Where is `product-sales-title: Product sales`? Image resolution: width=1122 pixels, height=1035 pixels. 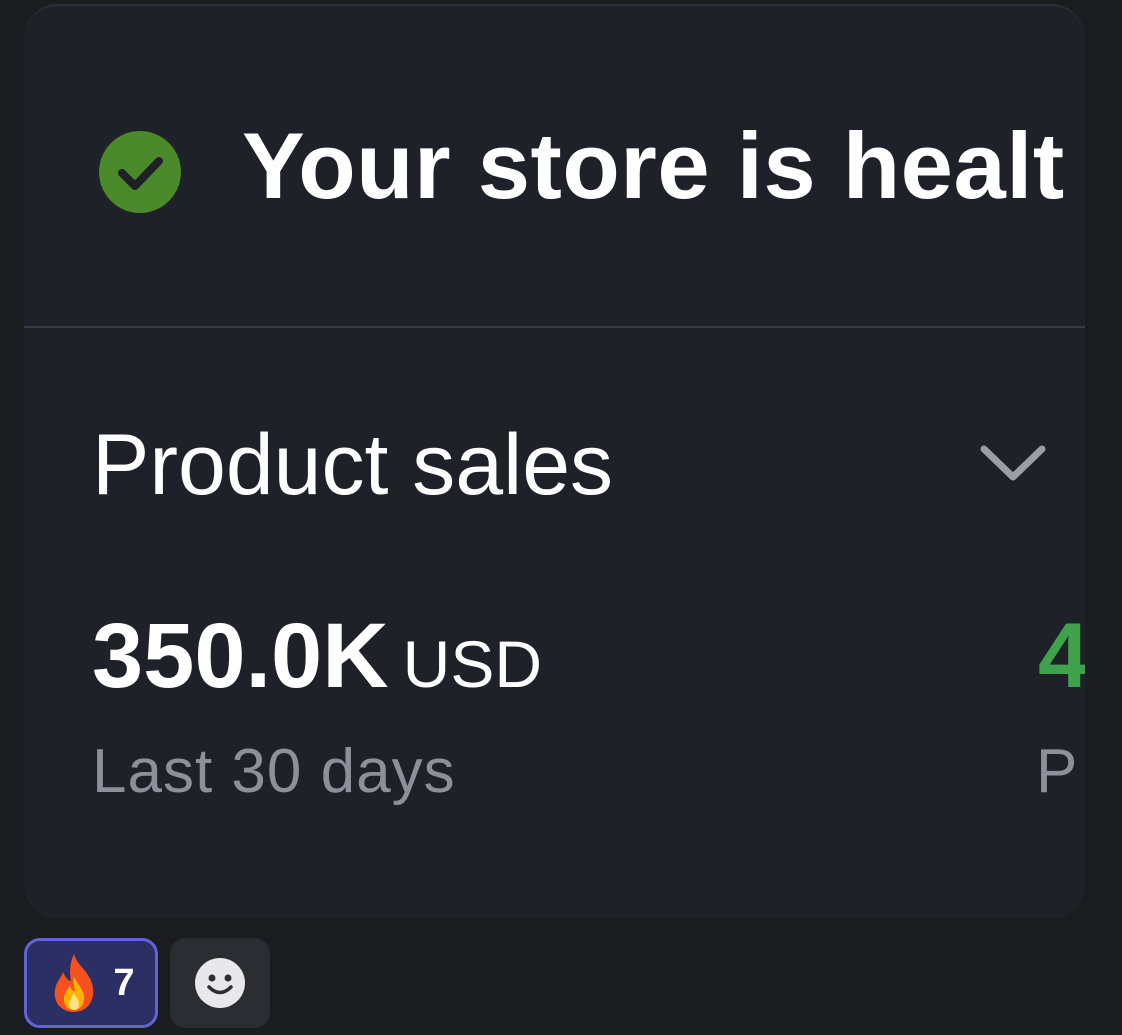 product-sales-title: Product sales is located at coordinates (353, 465).